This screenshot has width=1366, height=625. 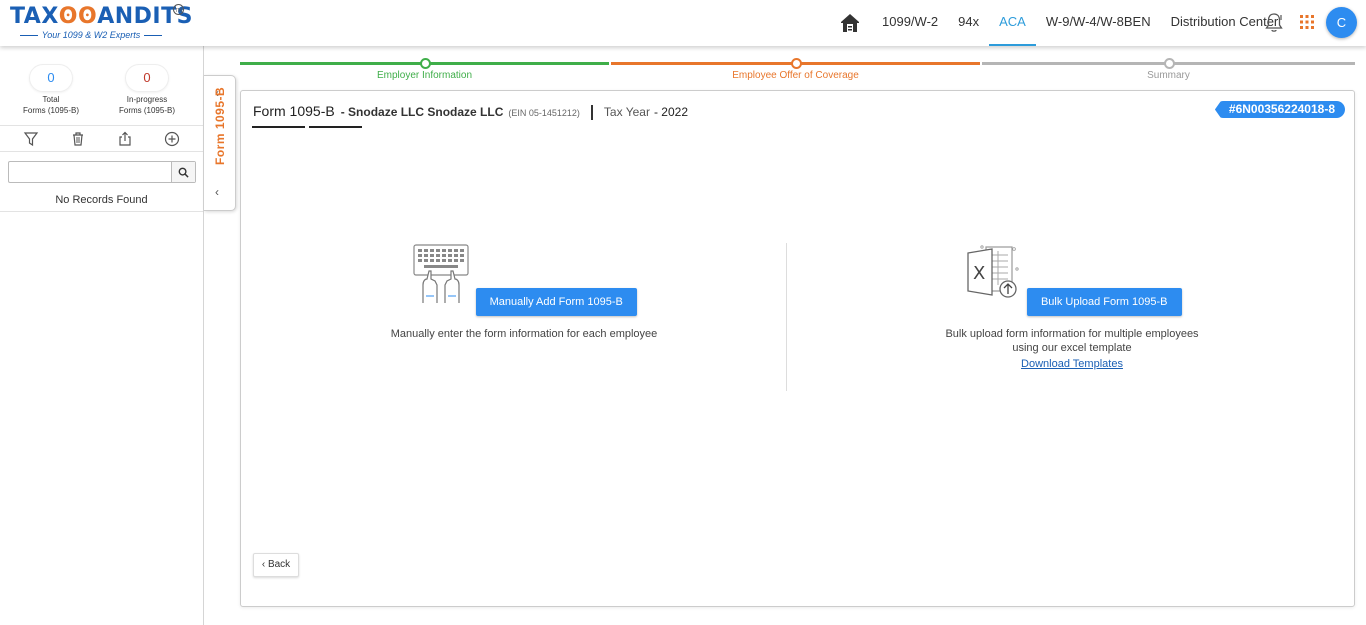 What do you see at coordinates (125, 139) in the screenshot?
I see `share-export-icon` at bounding box center [125, 139].